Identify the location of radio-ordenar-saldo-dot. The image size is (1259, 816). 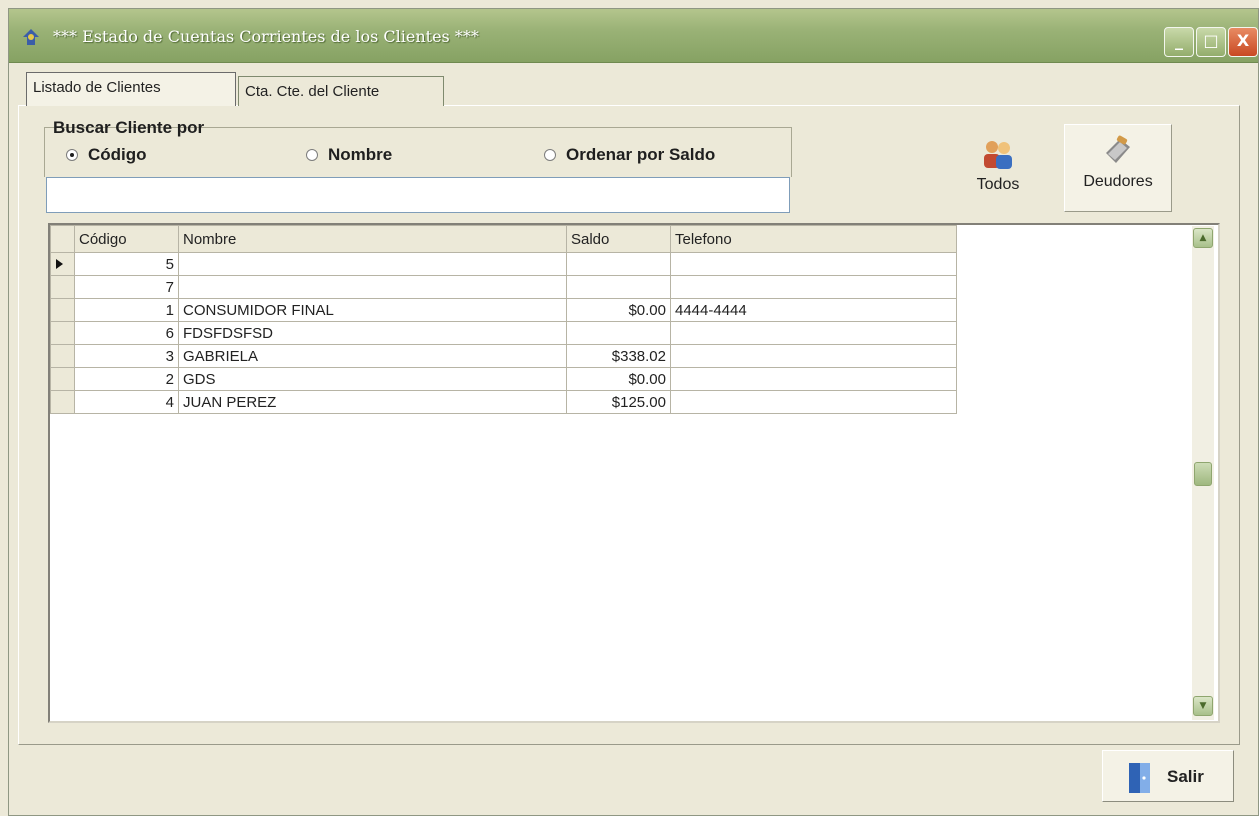
(550, 155).